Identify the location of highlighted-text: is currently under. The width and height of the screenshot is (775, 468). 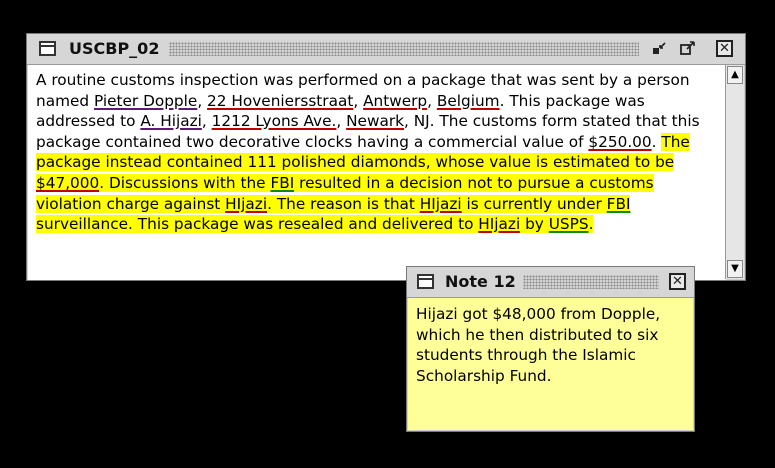
(534, 203).